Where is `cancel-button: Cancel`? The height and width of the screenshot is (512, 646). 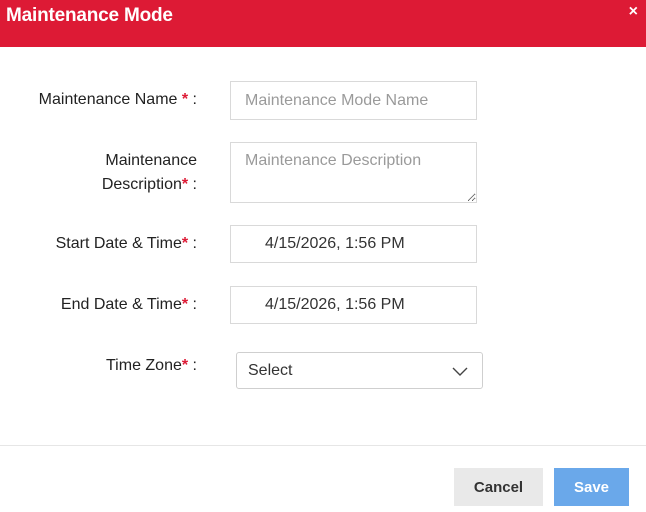 cancel-button: Cancel is located at coordinates (498, 487).